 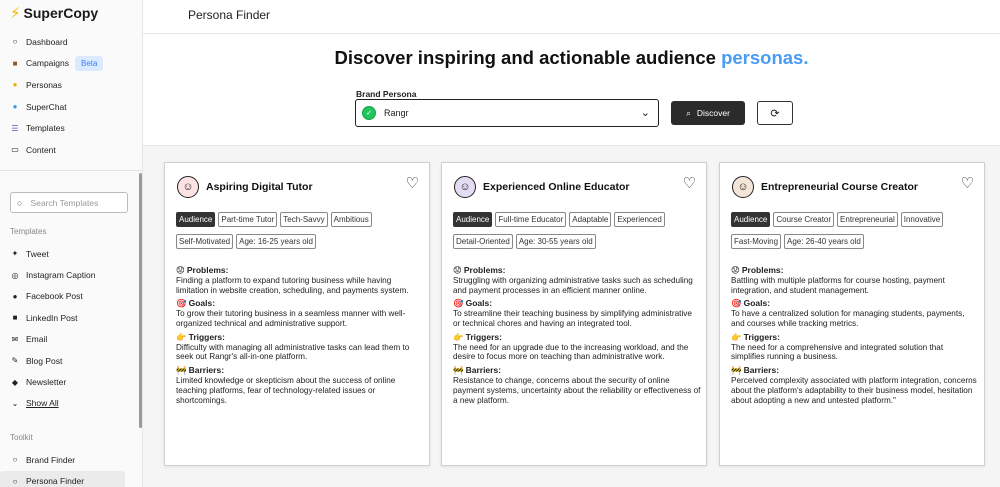 What do you see at coordinates (71, 403) in the screenshot?
I see `show-all-link: ⌄ Show All` at bounding box center [71, 403].